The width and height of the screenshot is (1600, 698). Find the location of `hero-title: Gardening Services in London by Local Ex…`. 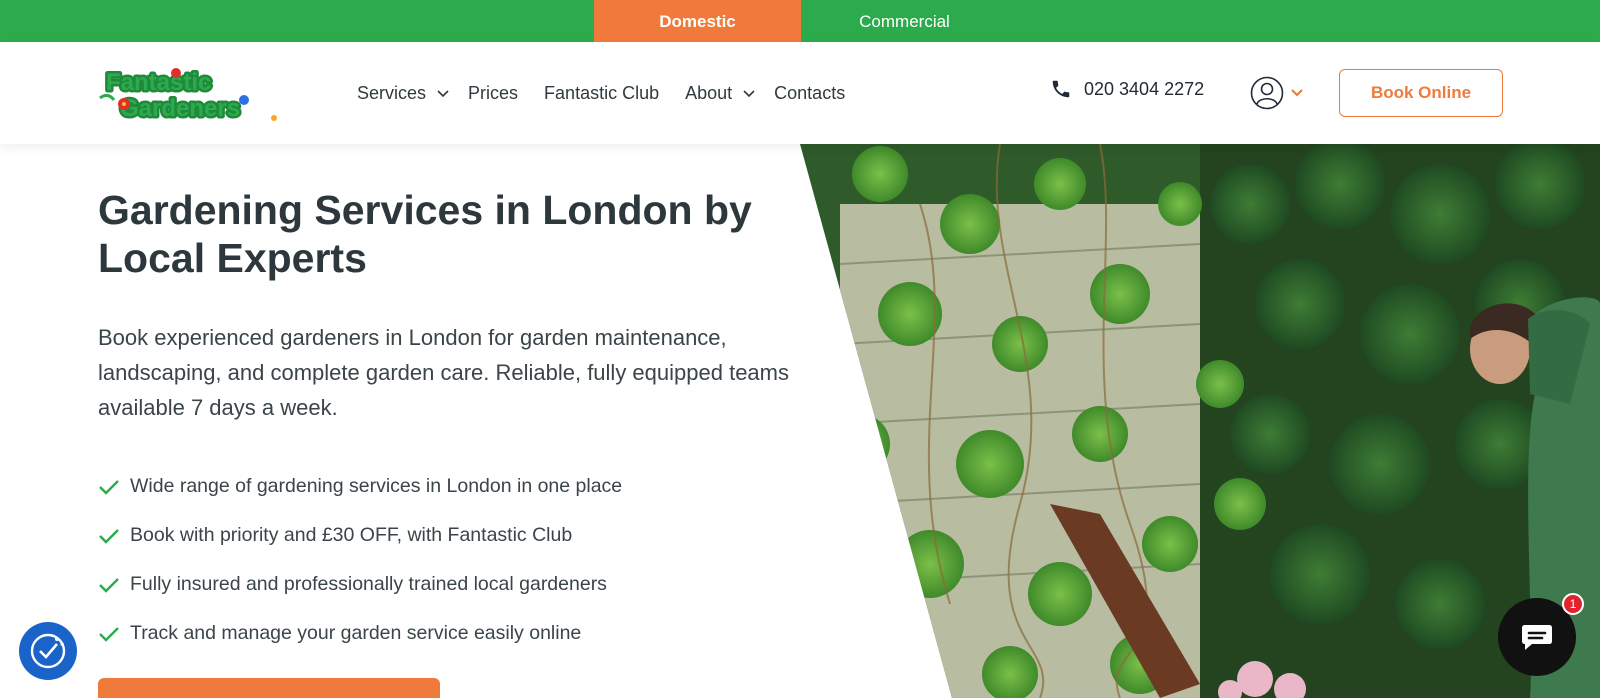

hero-title: Gardening Services in London by Local Ex… is located at coordinates (425, 234).